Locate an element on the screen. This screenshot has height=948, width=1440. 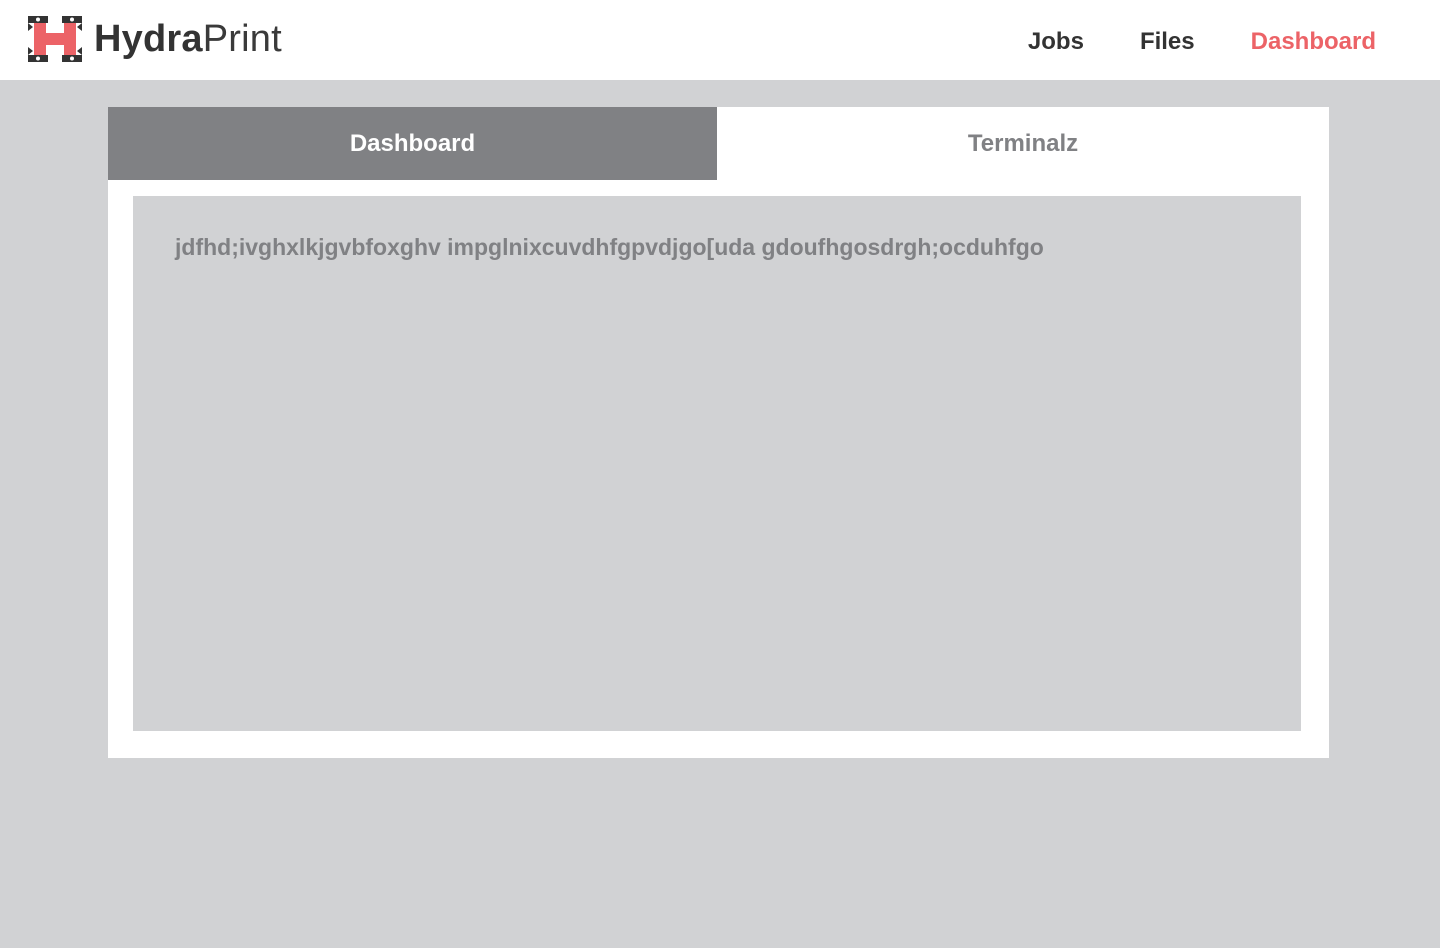
hydra-h-logo-icon is located at coordinates (55, 39).